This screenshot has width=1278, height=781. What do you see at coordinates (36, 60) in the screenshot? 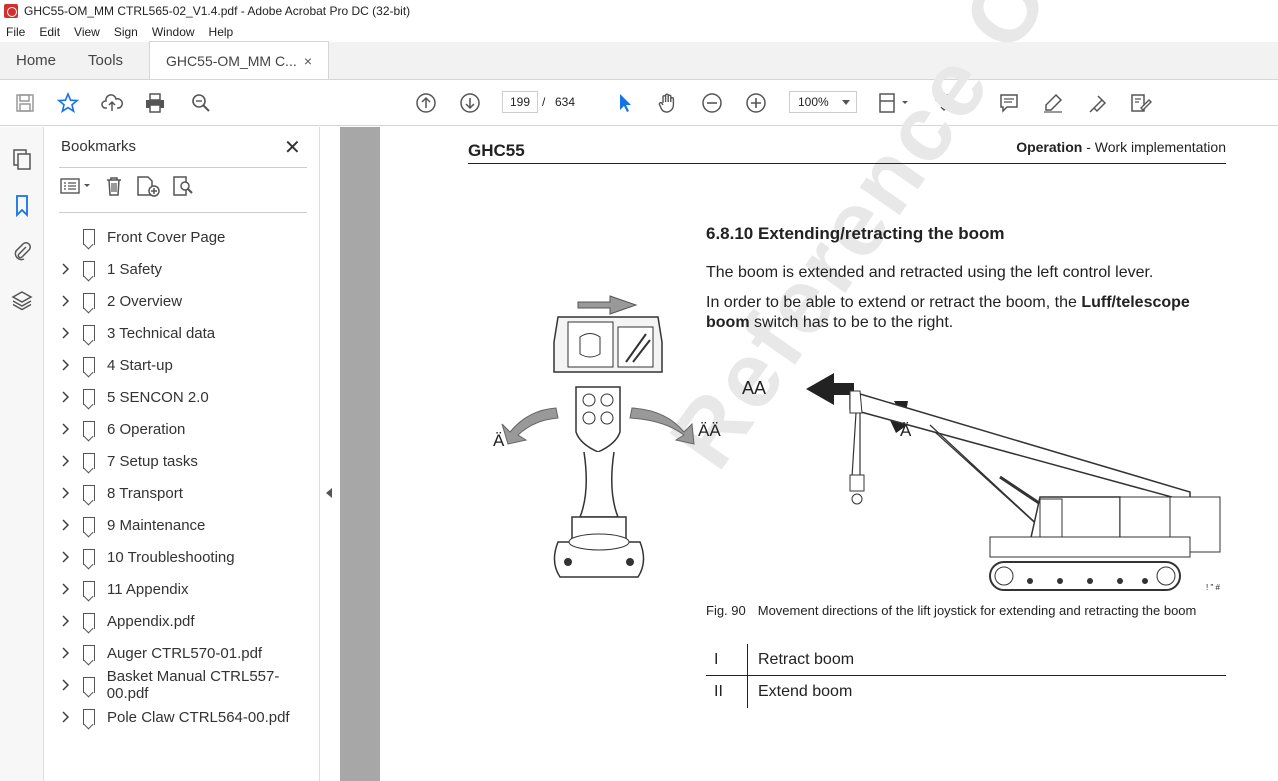
I see `tab-home: Home` at bounding box center [36, 60].